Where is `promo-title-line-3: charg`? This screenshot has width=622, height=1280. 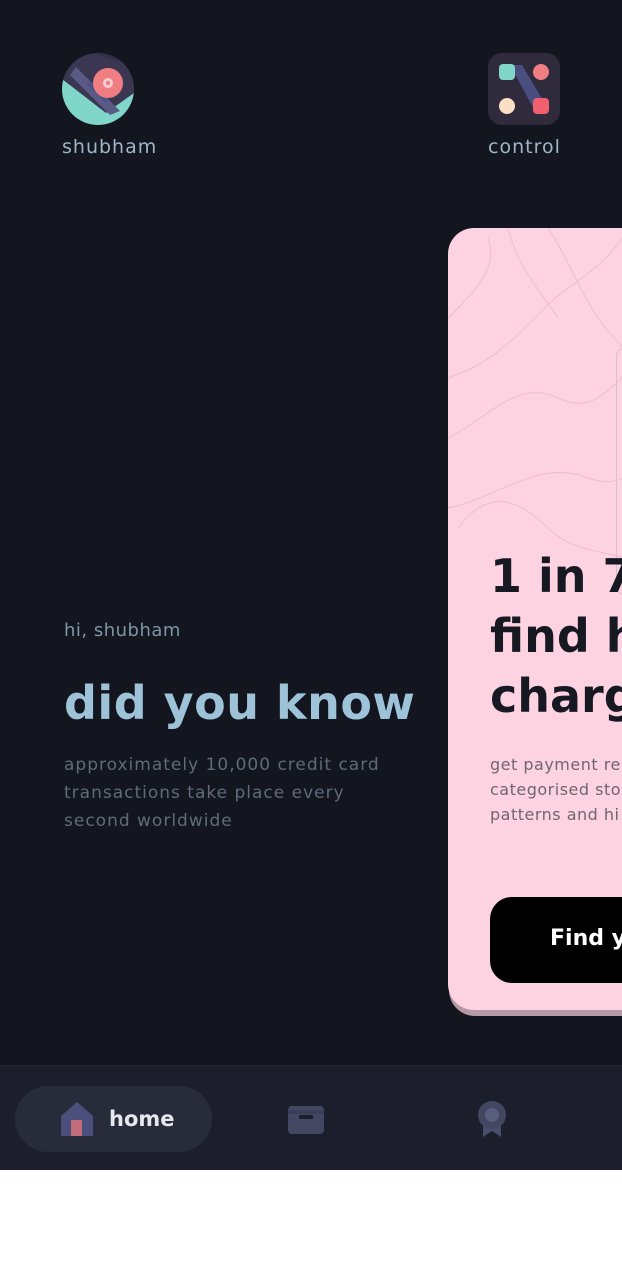
promo-title-line-3: charg is located at coordinates (556, 696).